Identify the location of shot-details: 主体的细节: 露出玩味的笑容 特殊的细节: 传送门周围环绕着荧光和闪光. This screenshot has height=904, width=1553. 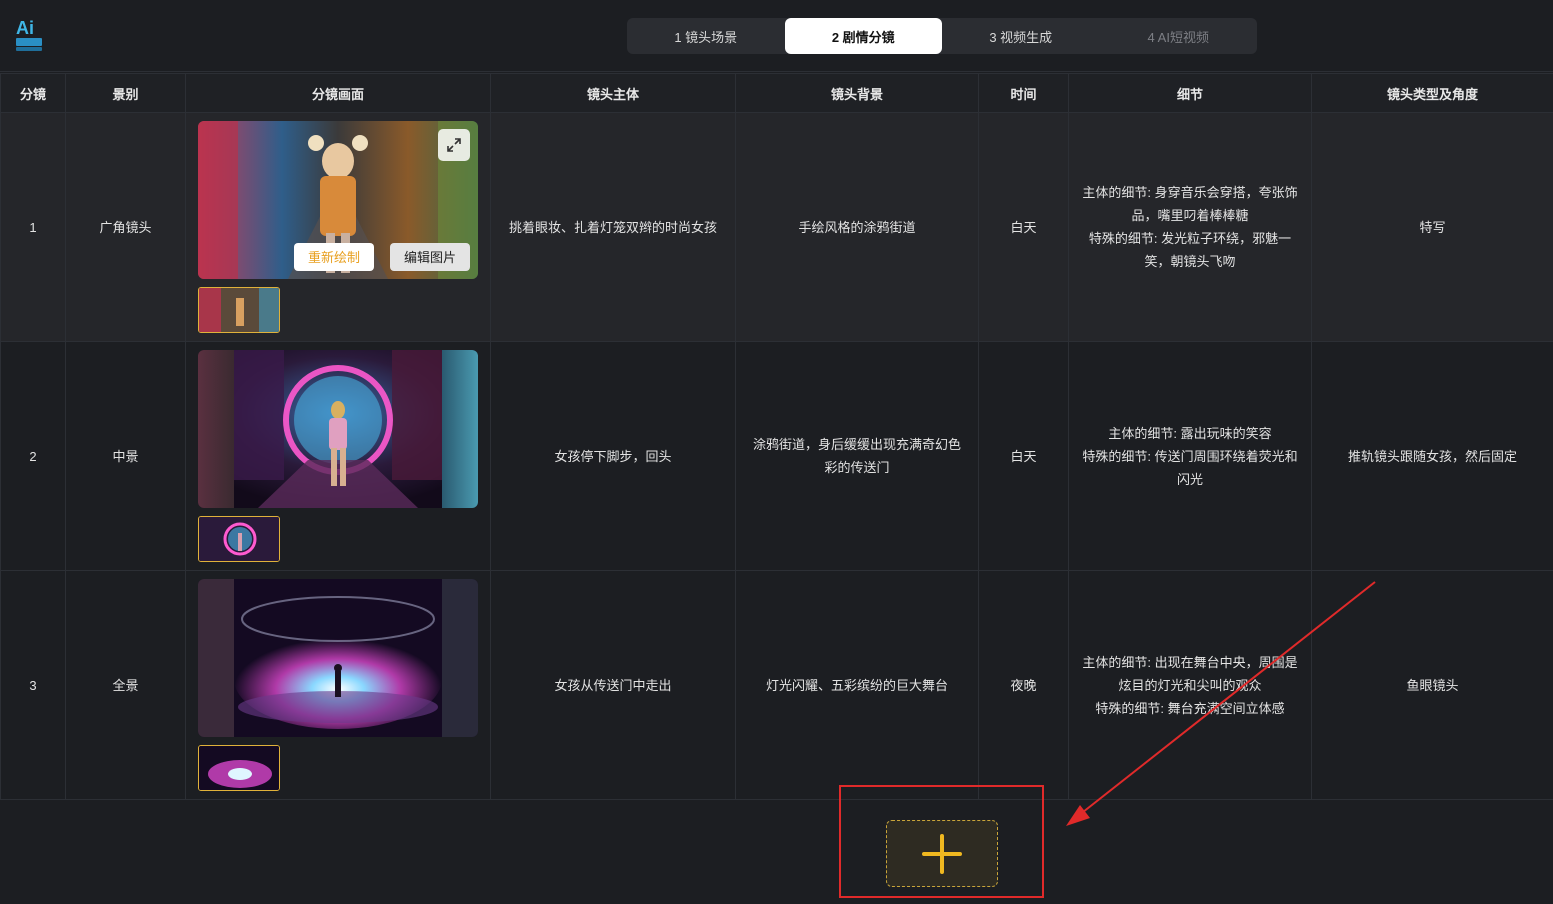
(1190, 456).